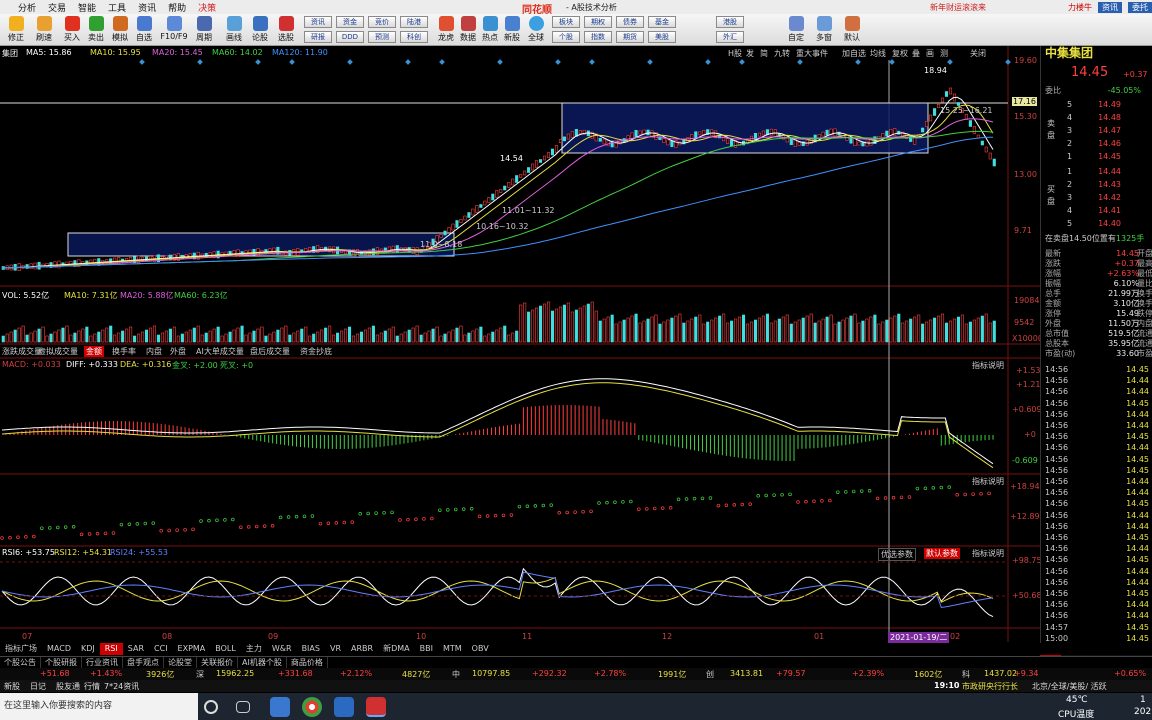 Image resolution: width=1152 pixels, height=720 pixels. Describe the element at coordinates (750, 53) in the screenshot. I see `tool-fa: 发` at that location.